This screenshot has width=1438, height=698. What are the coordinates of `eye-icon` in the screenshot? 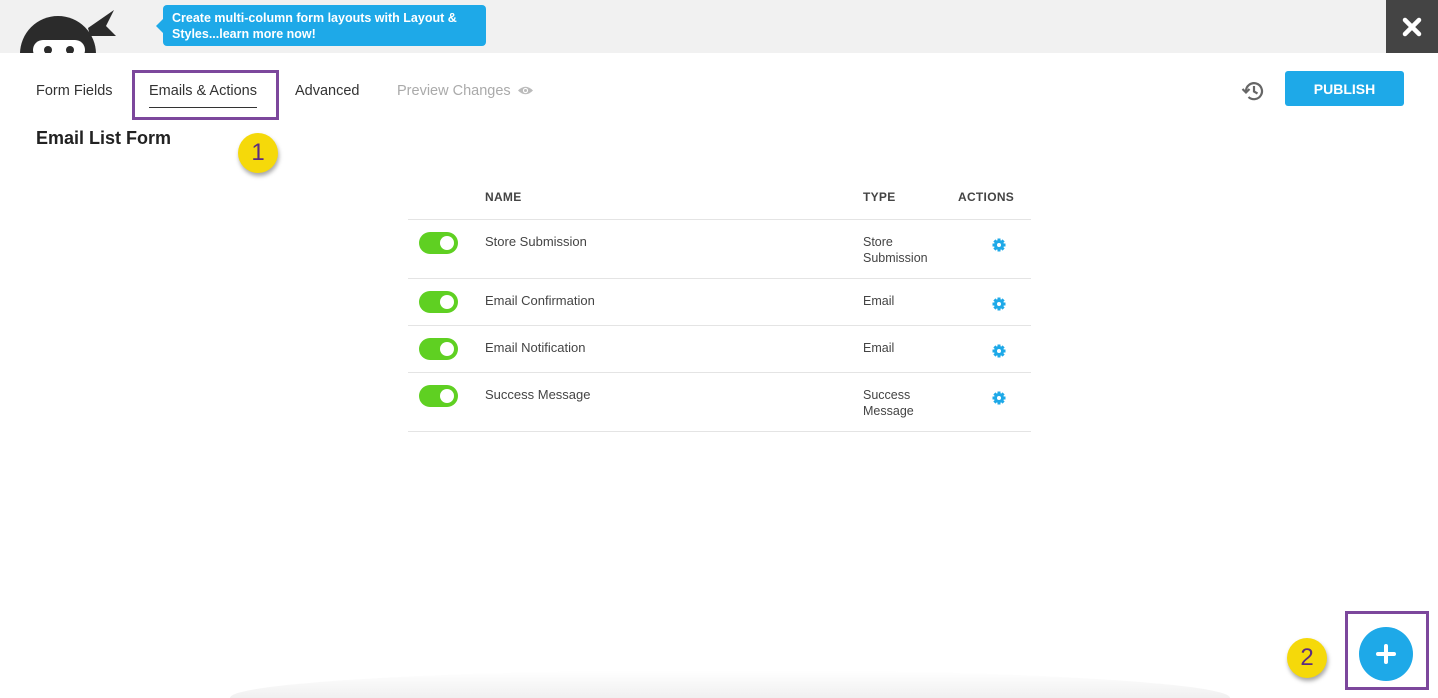 It's located at (525, 90).